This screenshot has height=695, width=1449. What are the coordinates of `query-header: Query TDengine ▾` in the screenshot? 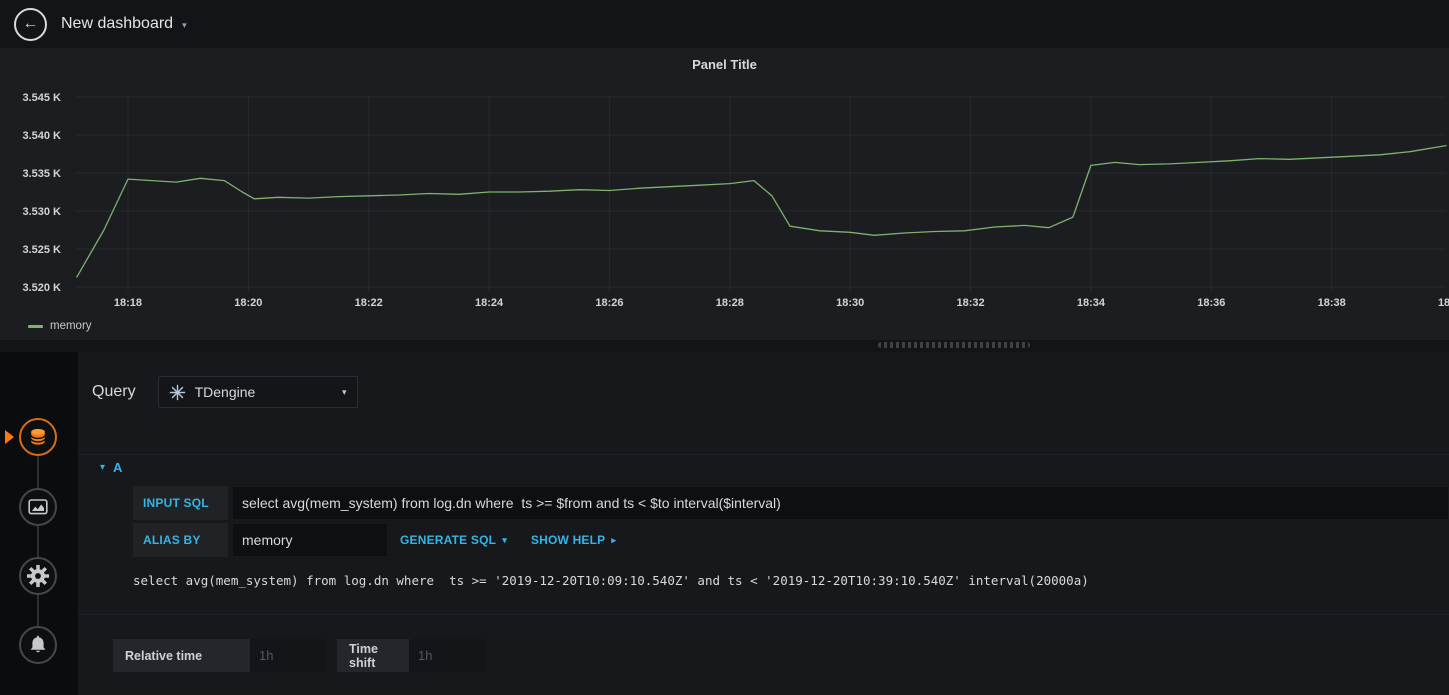 It's located at (763, 380).